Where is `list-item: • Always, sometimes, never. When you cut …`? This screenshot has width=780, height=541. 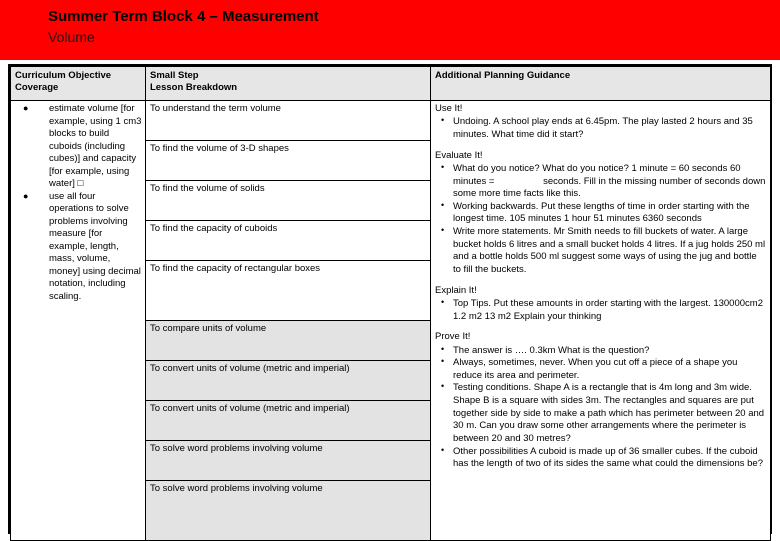
list-item: • Always, sometimes, never. When you cut … is located at coordinates (601, 369).